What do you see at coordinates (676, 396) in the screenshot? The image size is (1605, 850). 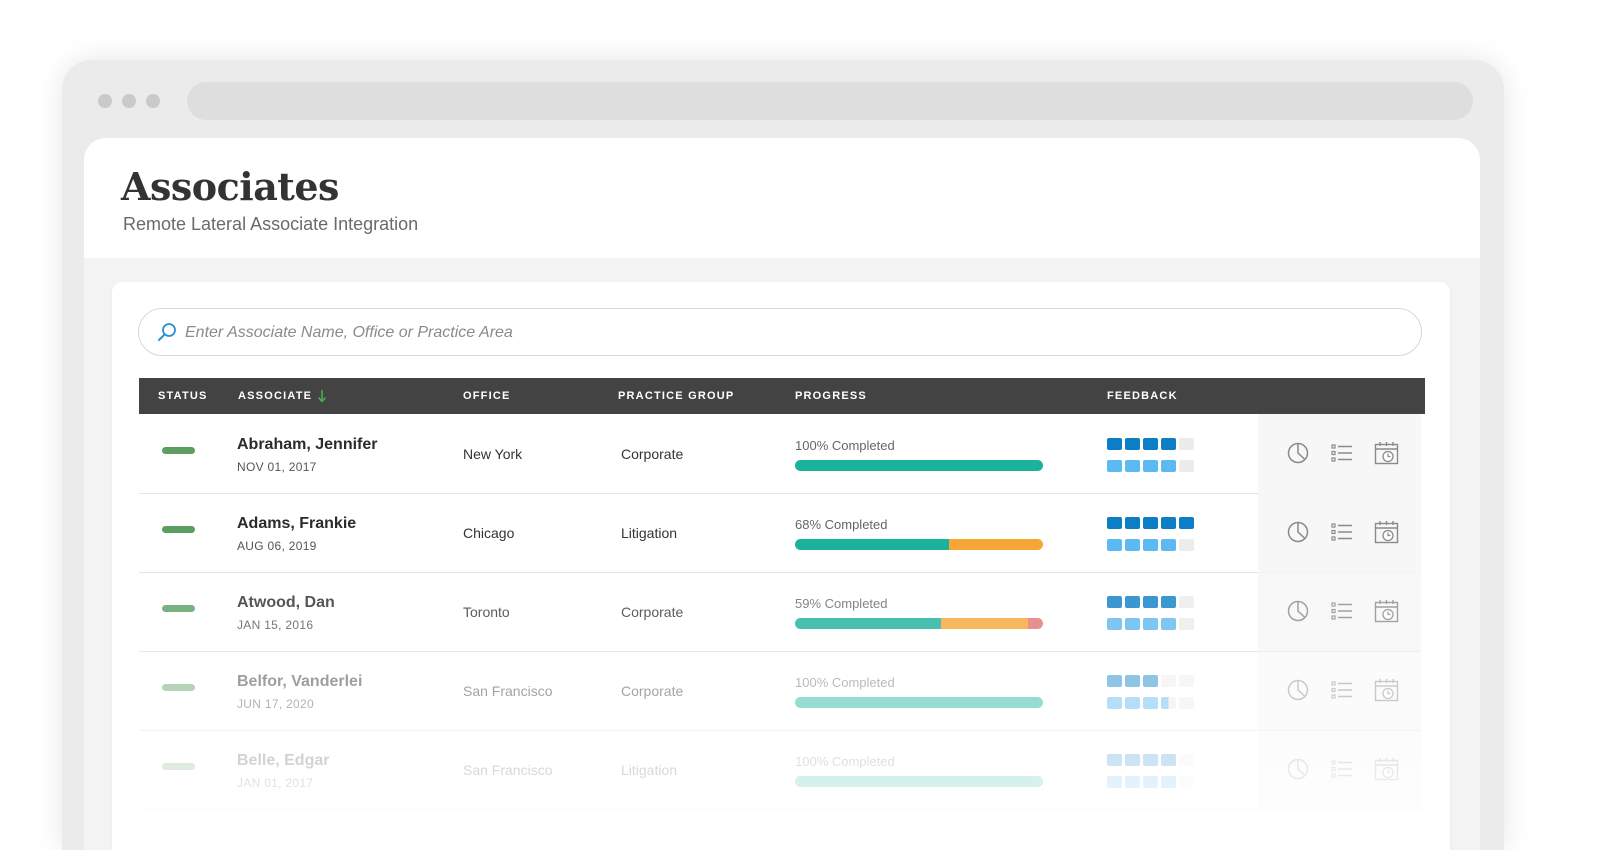 I see `column-header-practice-group: PRACTICE GROUP` at bounding box center [676, 396].